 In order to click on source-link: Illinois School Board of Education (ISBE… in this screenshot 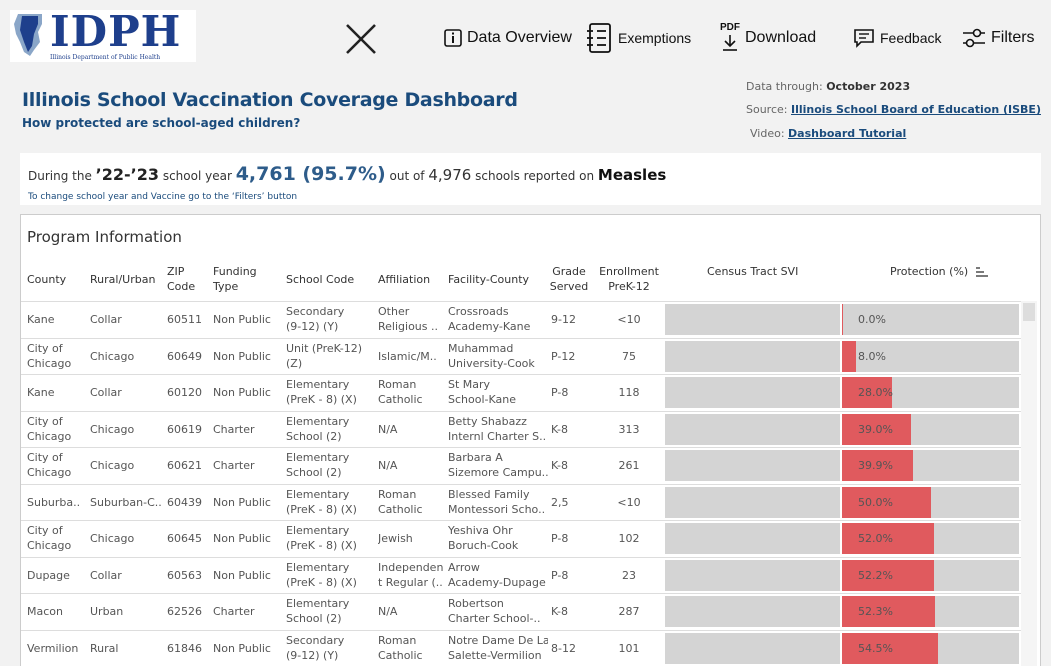, I will do `click(916, 109)`.